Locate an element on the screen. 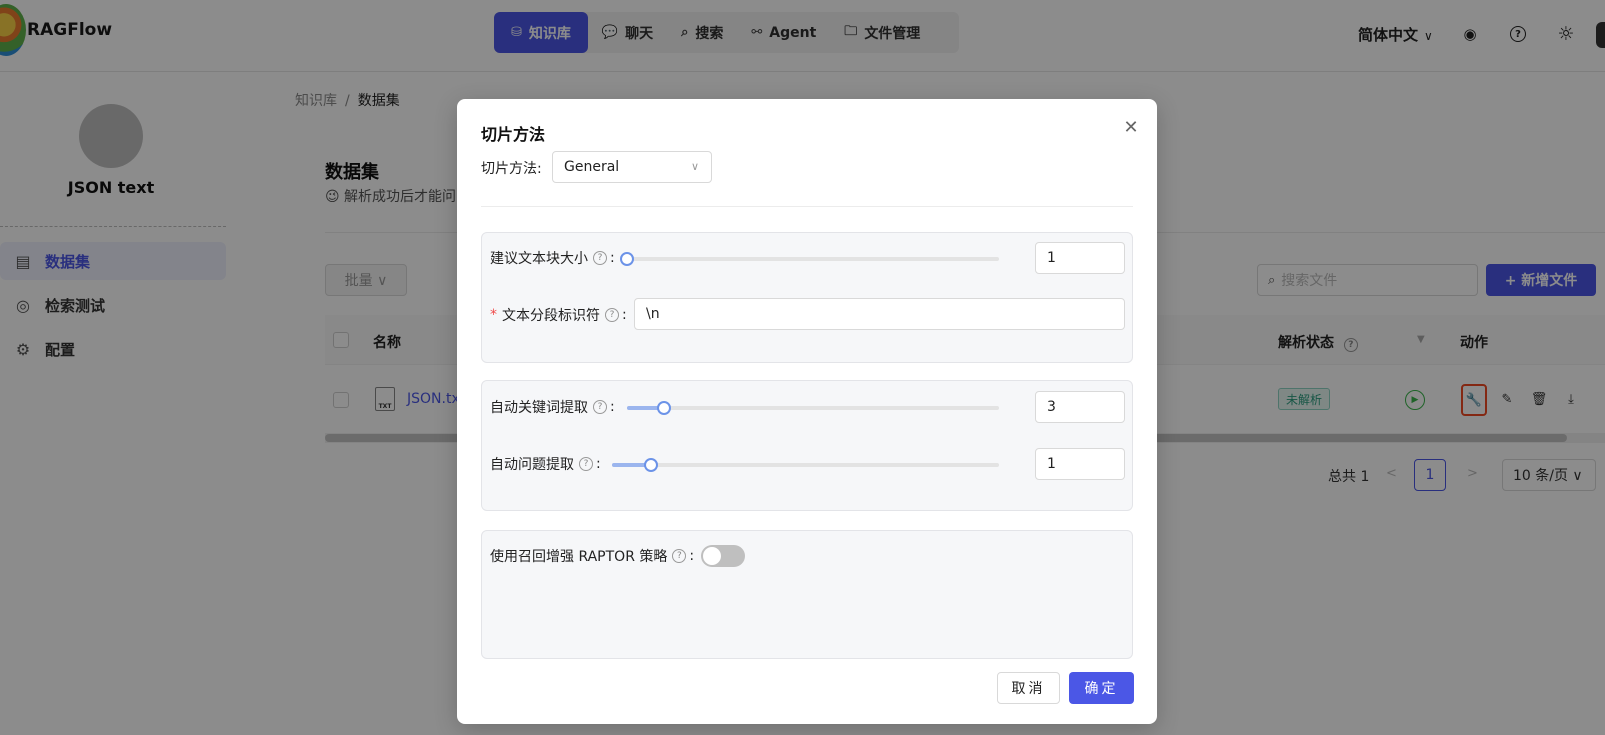 The image size is (1605, 735). auto-questions-input: 1 is located at coordinates (1080, 464).